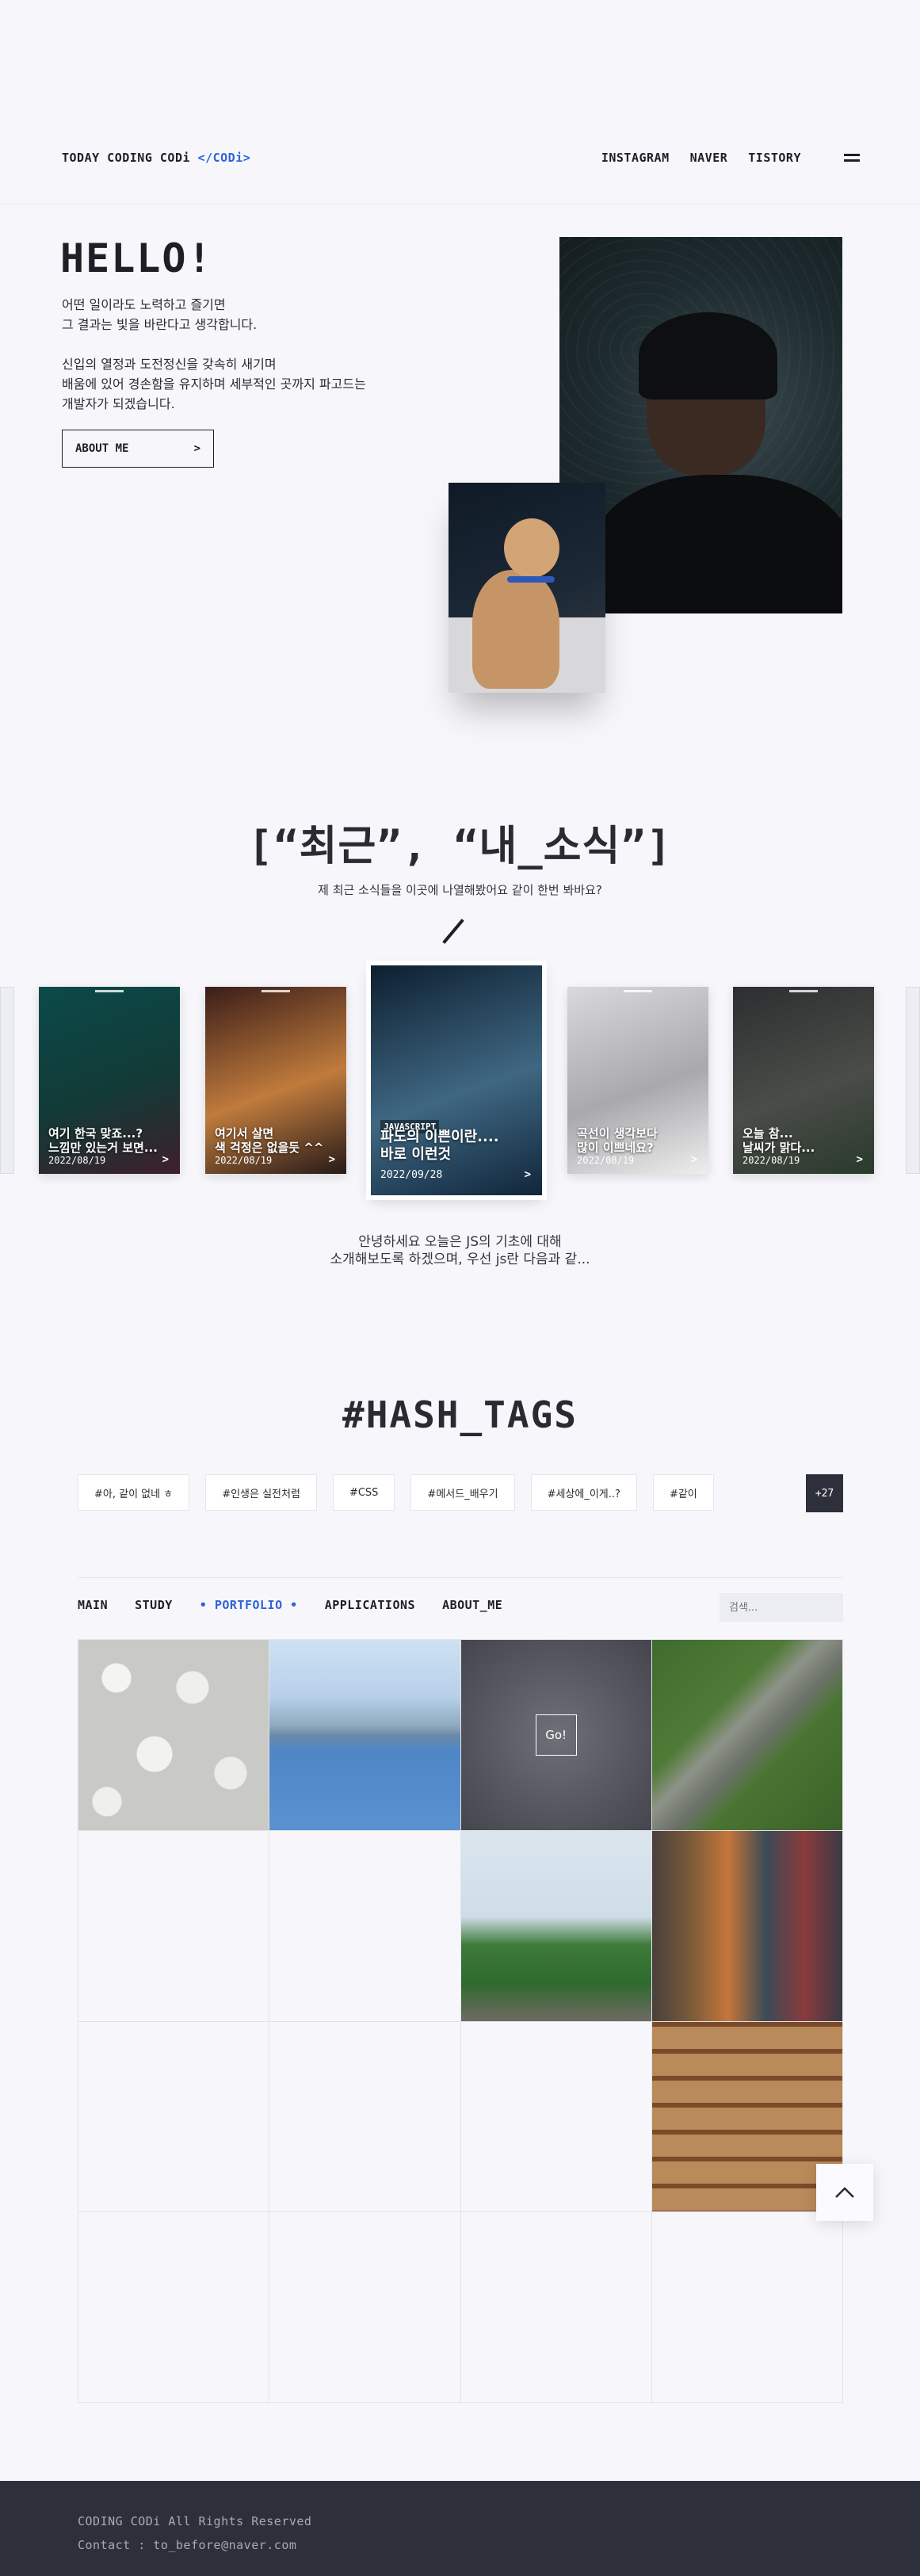  I want to click on carousel-edge-right, so click(913, 1080).